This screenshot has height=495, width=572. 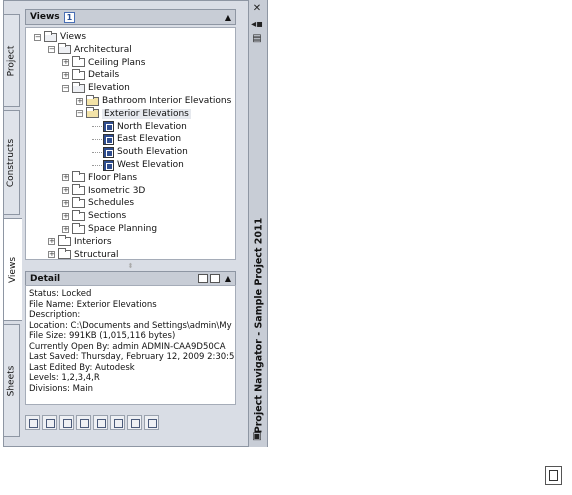 I want to click on tree-node: East Elevation, so click(x=136, y=139).